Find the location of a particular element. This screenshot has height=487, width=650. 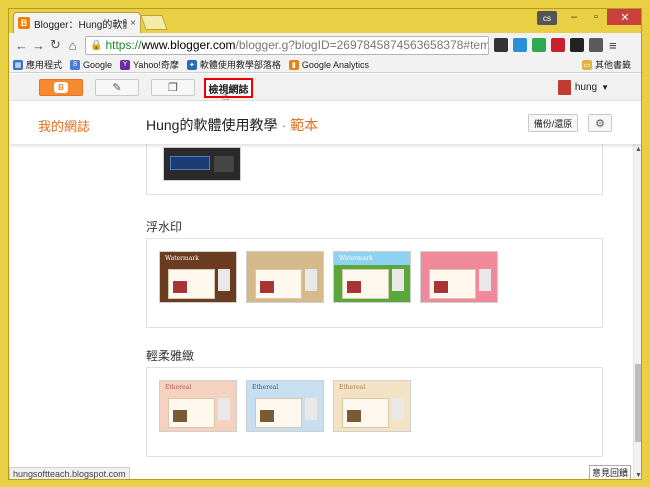

blog-name: Hung的軟體使用教學 is located at coordinates (212, 125).